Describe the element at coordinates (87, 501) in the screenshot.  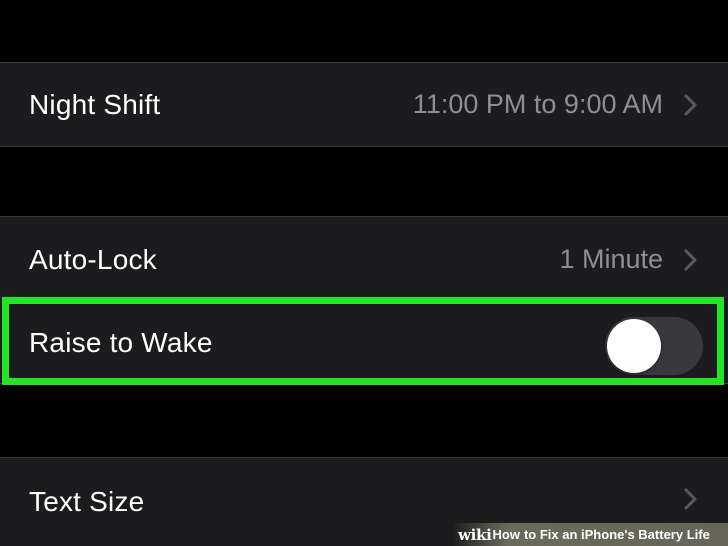
I see `text-size-label: Text Size` at that location.